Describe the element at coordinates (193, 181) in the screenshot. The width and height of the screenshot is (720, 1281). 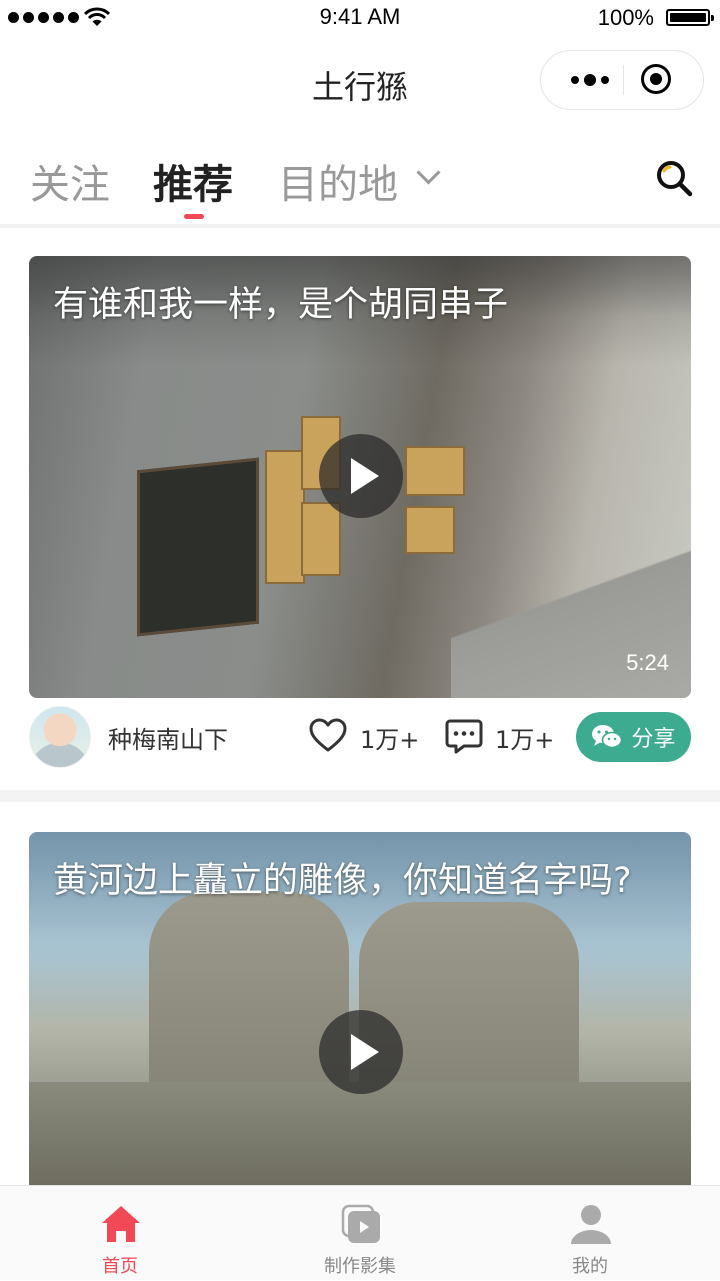
I see `tab-recommend: 推荐` at that location.